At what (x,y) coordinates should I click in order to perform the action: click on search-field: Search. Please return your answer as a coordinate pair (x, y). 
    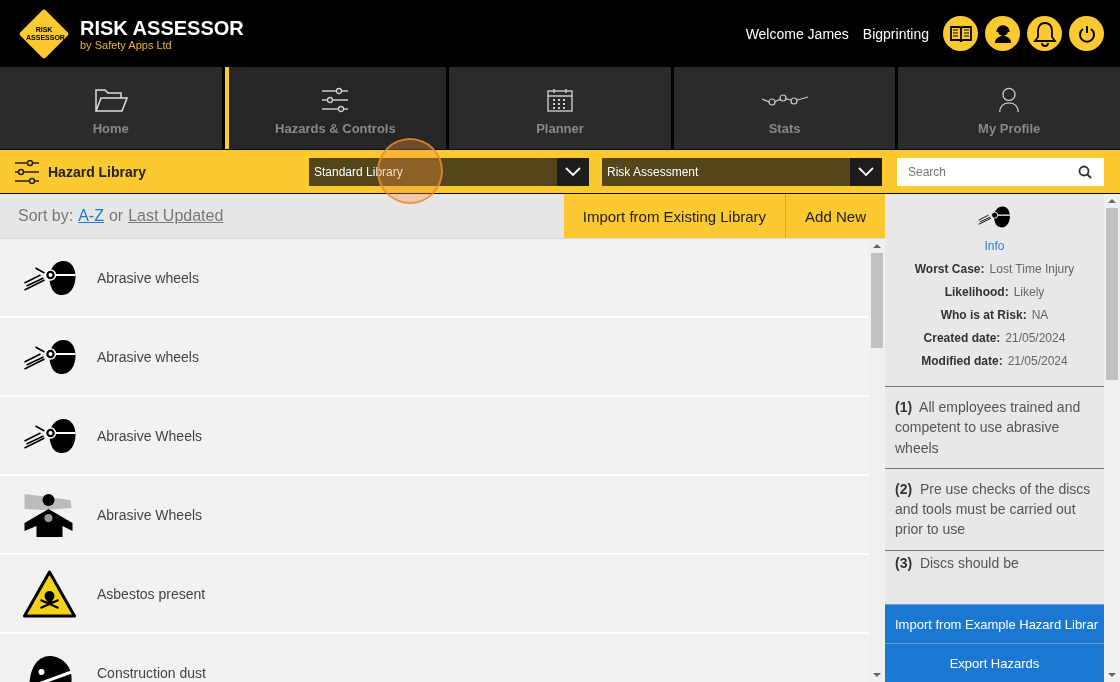
    Looking at the image, I should click on (1000, 171).